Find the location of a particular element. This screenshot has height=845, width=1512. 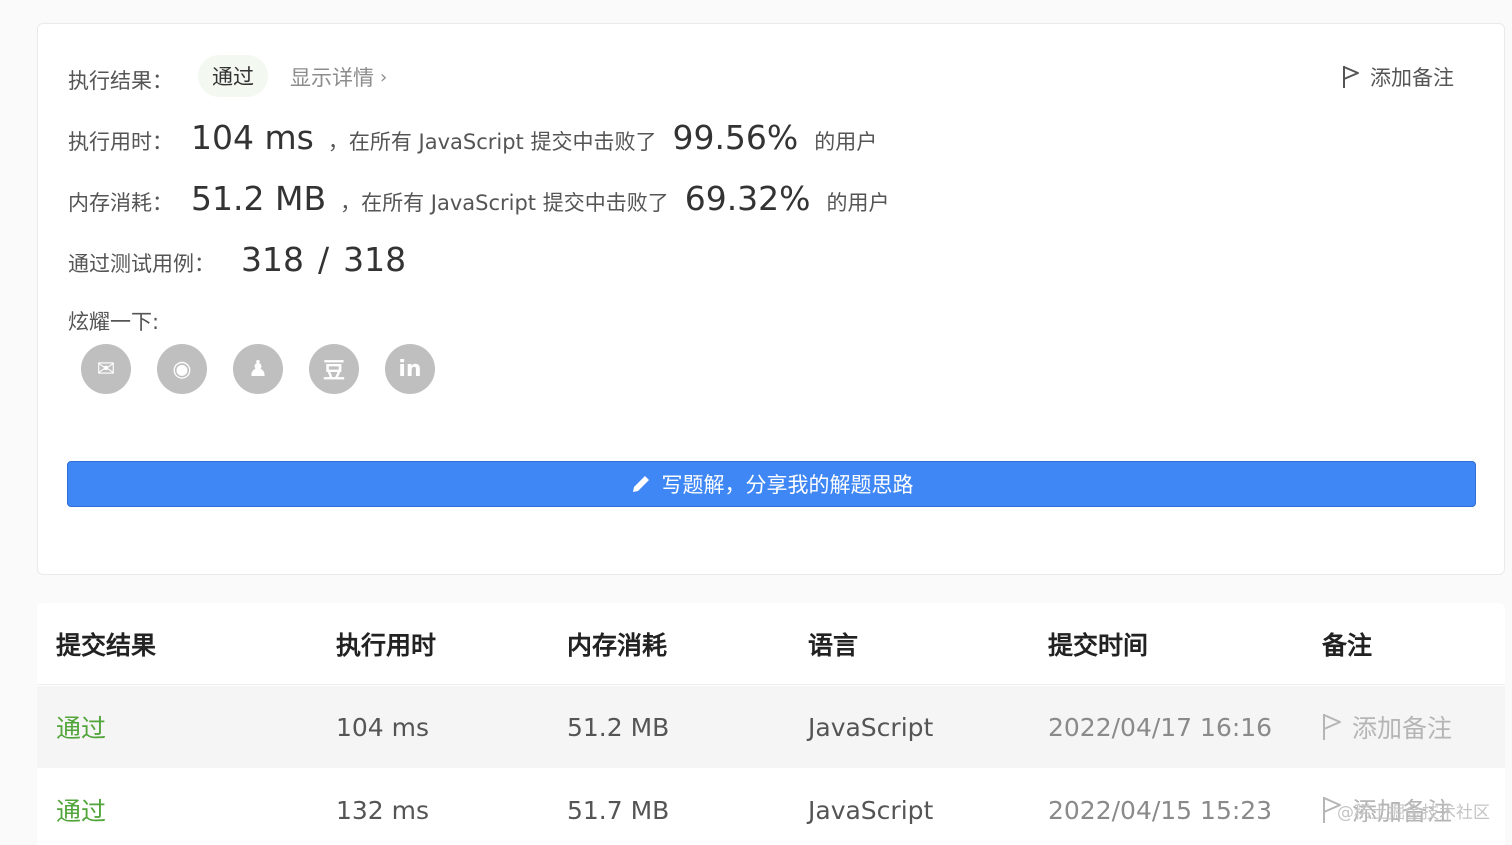

memory-percent: 69.32% is located at coordinates (747, 198).